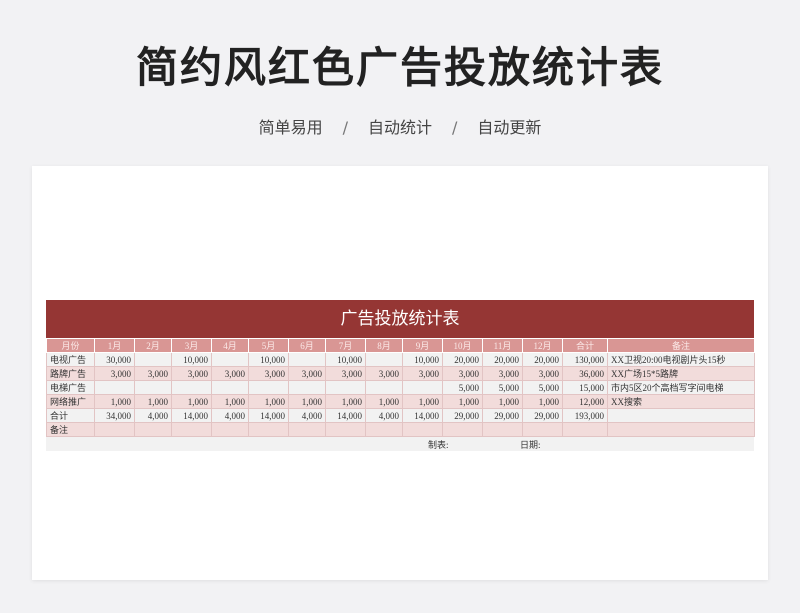 The width and height of the screenshot is (800, 613). I want to click on column-header: 10月, so click(462, 345).